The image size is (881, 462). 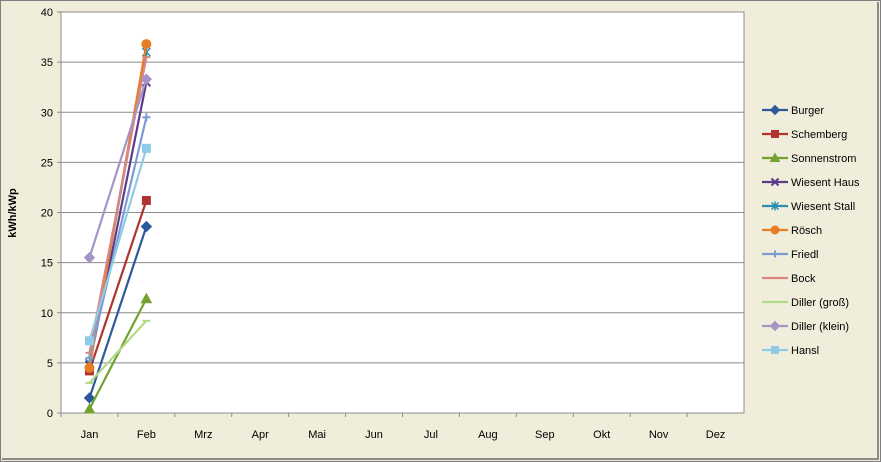 What do you see at coordinates (805, 255) in the screenshot?
I see `legend-label: Friedl` at bounding box center [805, 255].